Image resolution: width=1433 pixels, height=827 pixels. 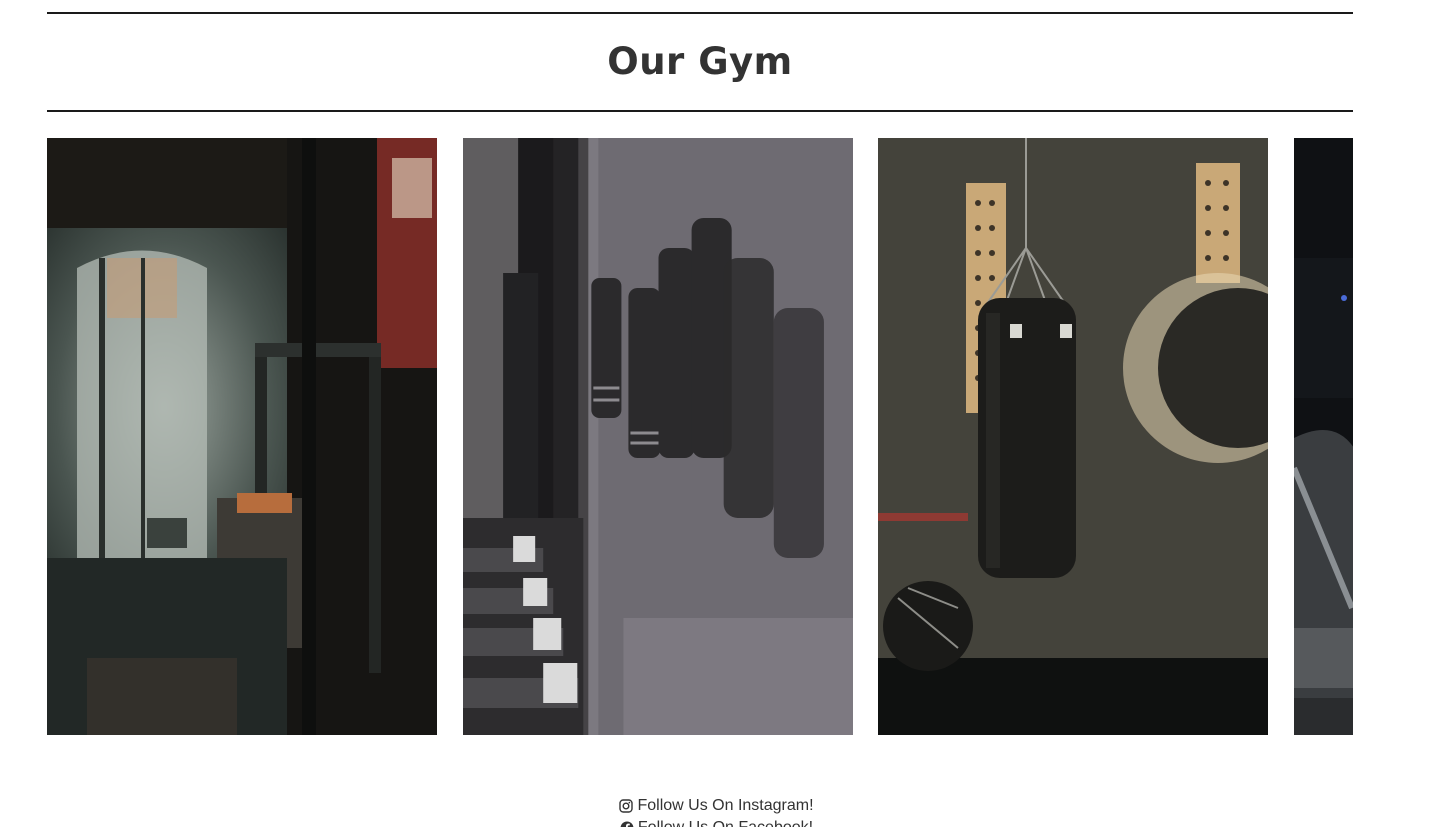 What do you see at coordinates (627, 824) in the screenshot?
I see `facebook-icon` at bounding box center [627, 824].